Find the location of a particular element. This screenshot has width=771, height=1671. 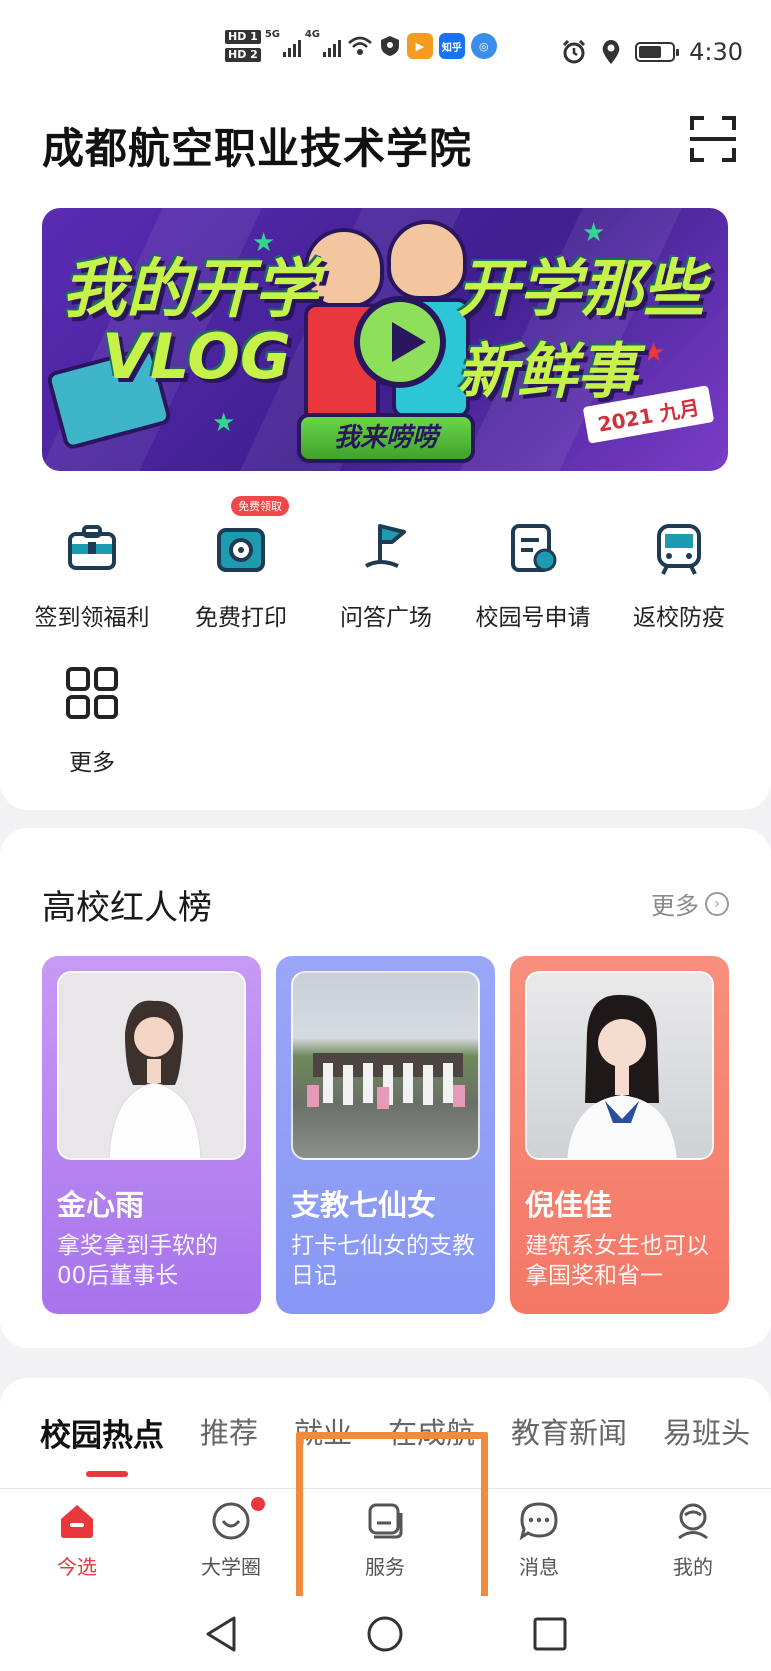

home-button-icon is located at coordinates (385, 1634).